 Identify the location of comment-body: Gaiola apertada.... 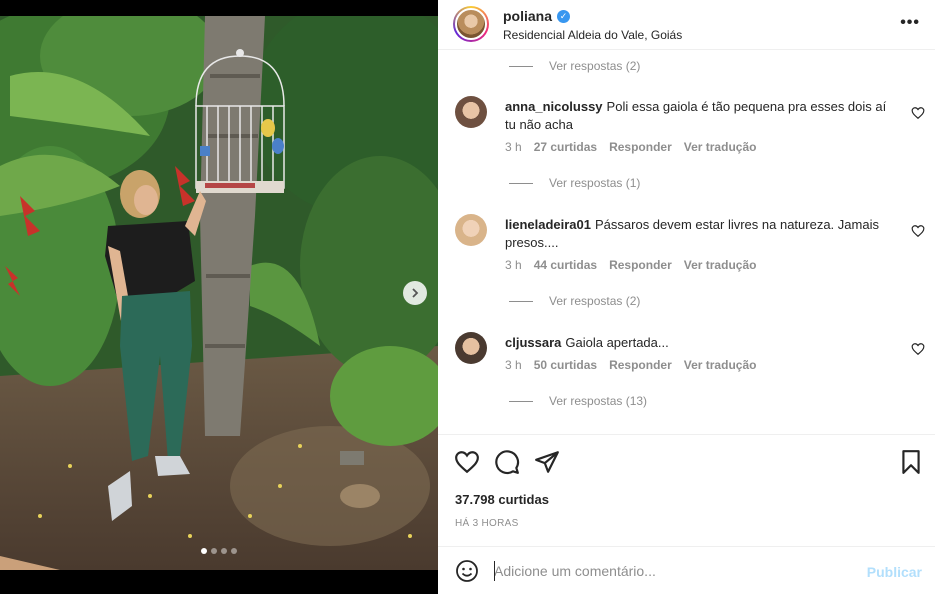
(617, 342).